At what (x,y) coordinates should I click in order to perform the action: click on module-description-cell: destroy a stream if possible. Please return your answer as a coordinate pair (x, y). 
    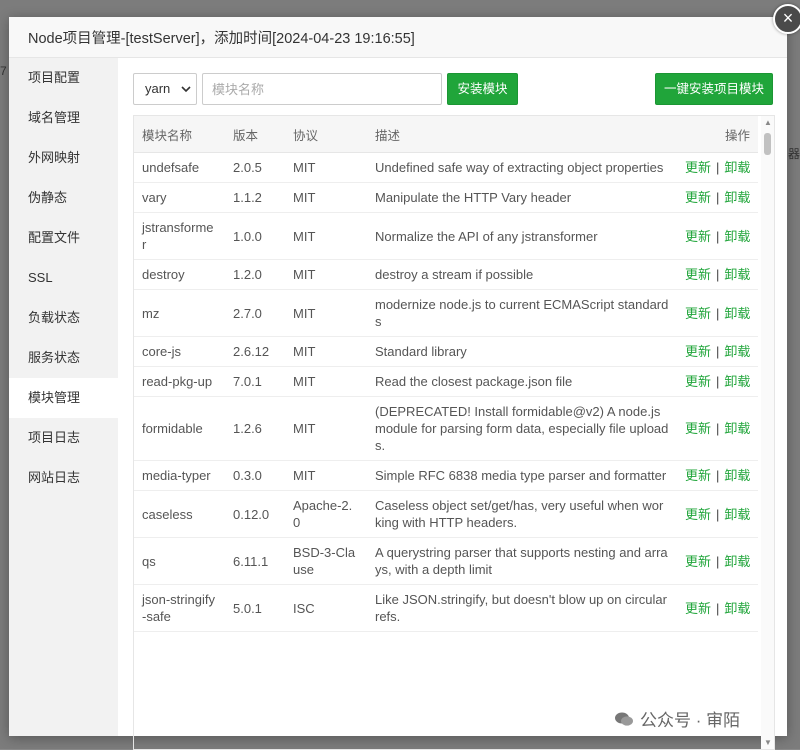
    Looking at the image, I should click on (522, 274).